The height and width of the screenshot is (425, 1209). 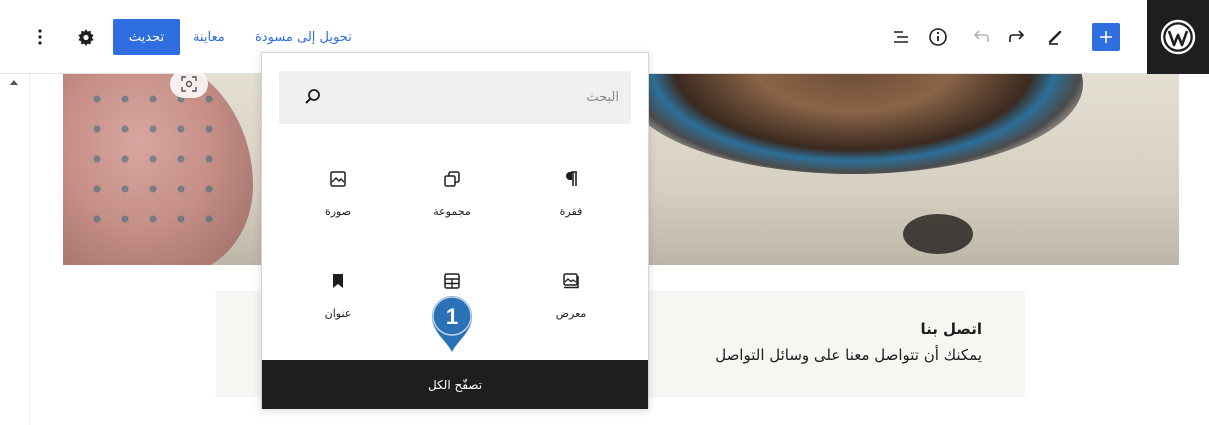 I want to click on add-block-button, so click(x=1106, y=37).